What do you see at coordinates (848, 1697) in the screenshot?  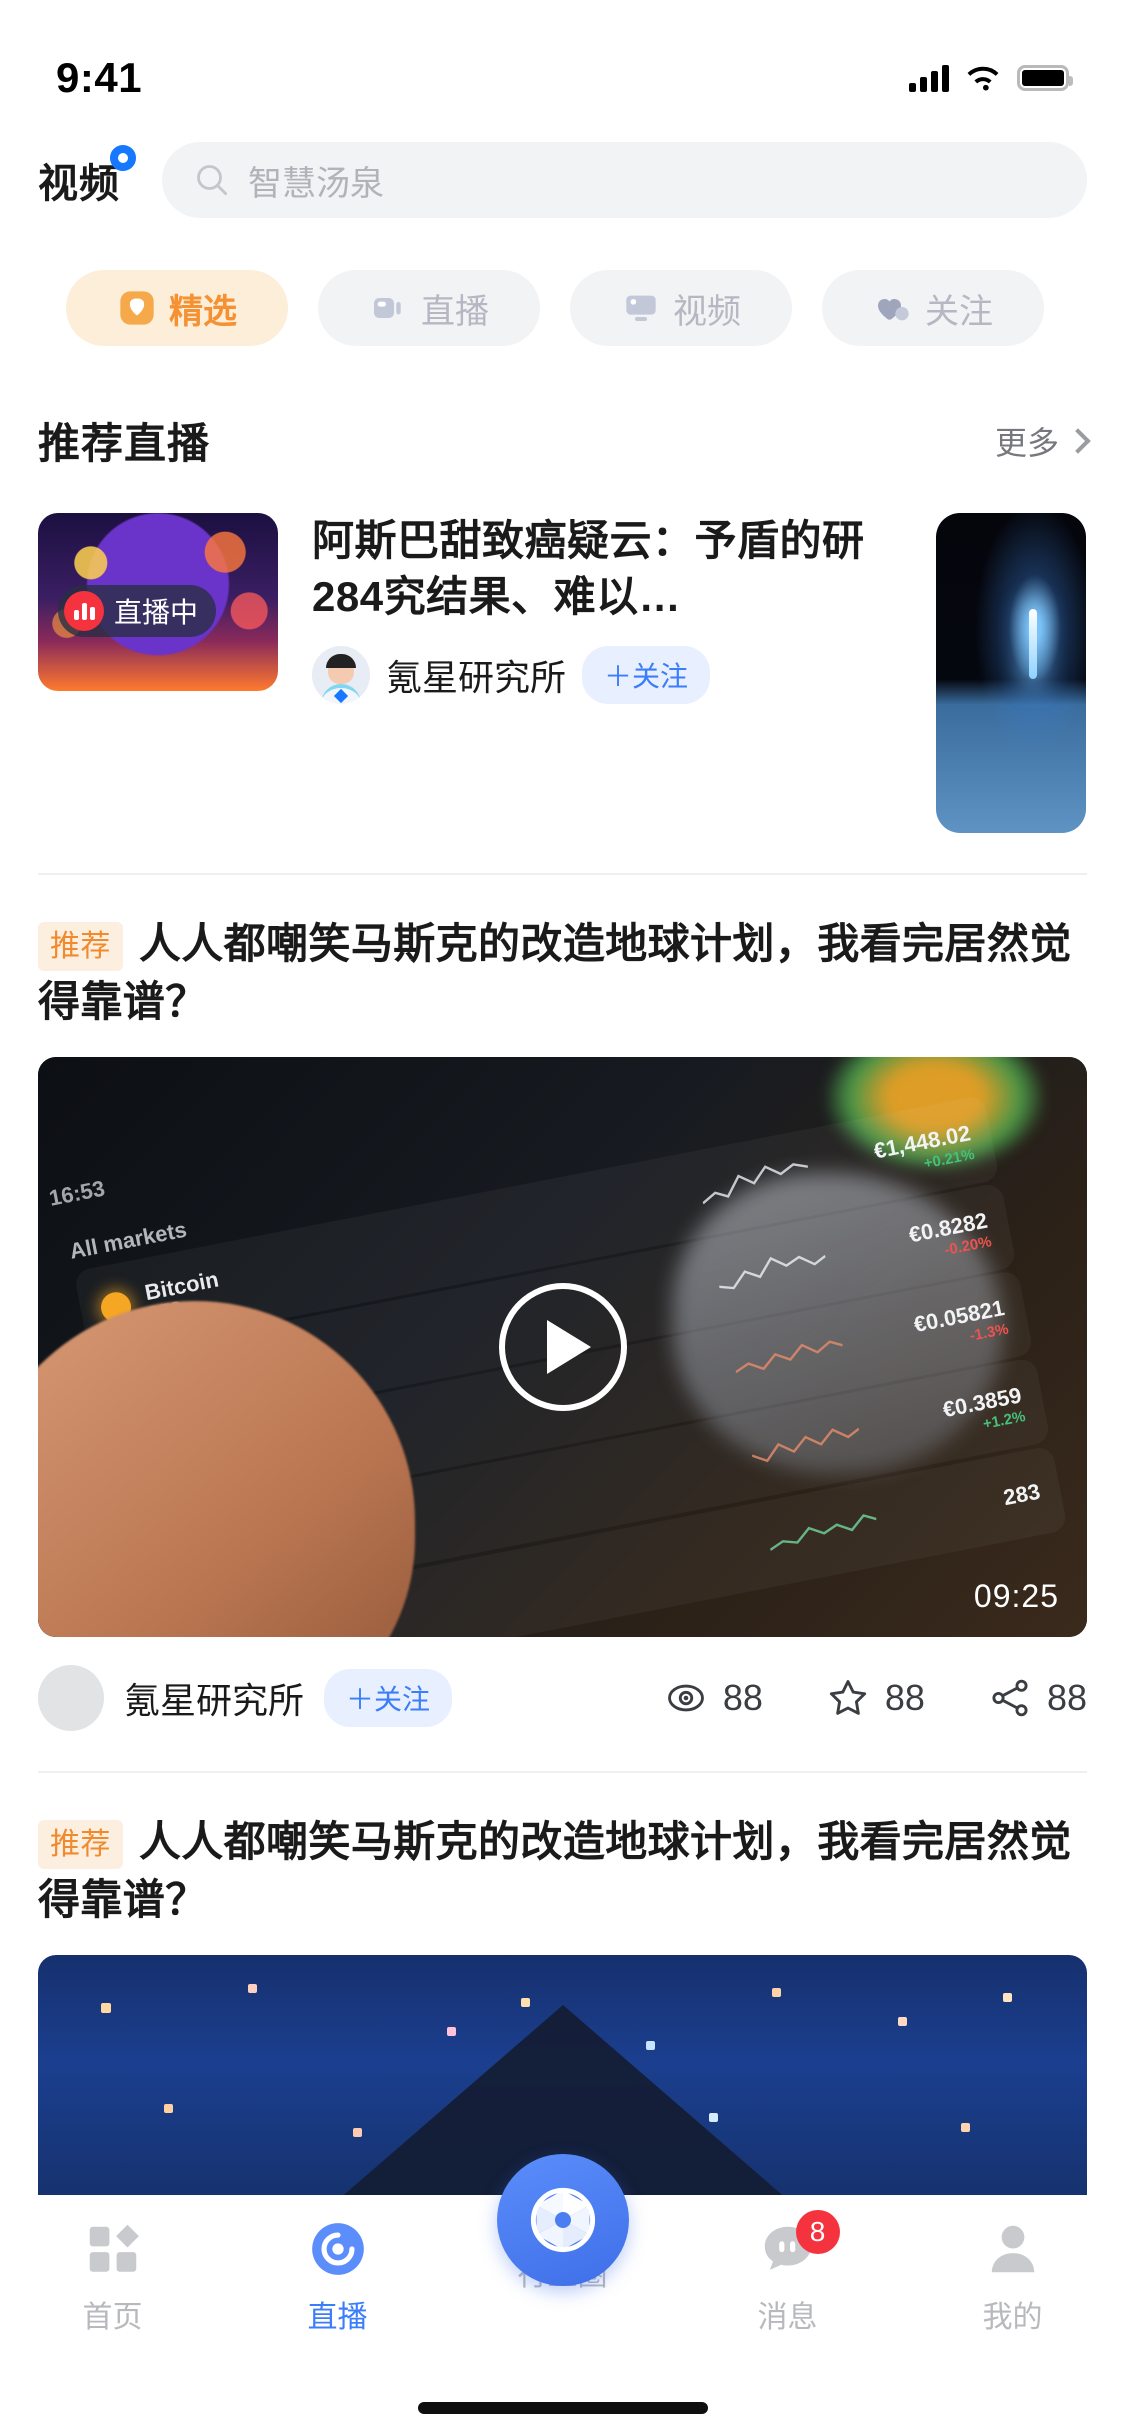 I see `star-icon` at bounding box center [848, 1697].